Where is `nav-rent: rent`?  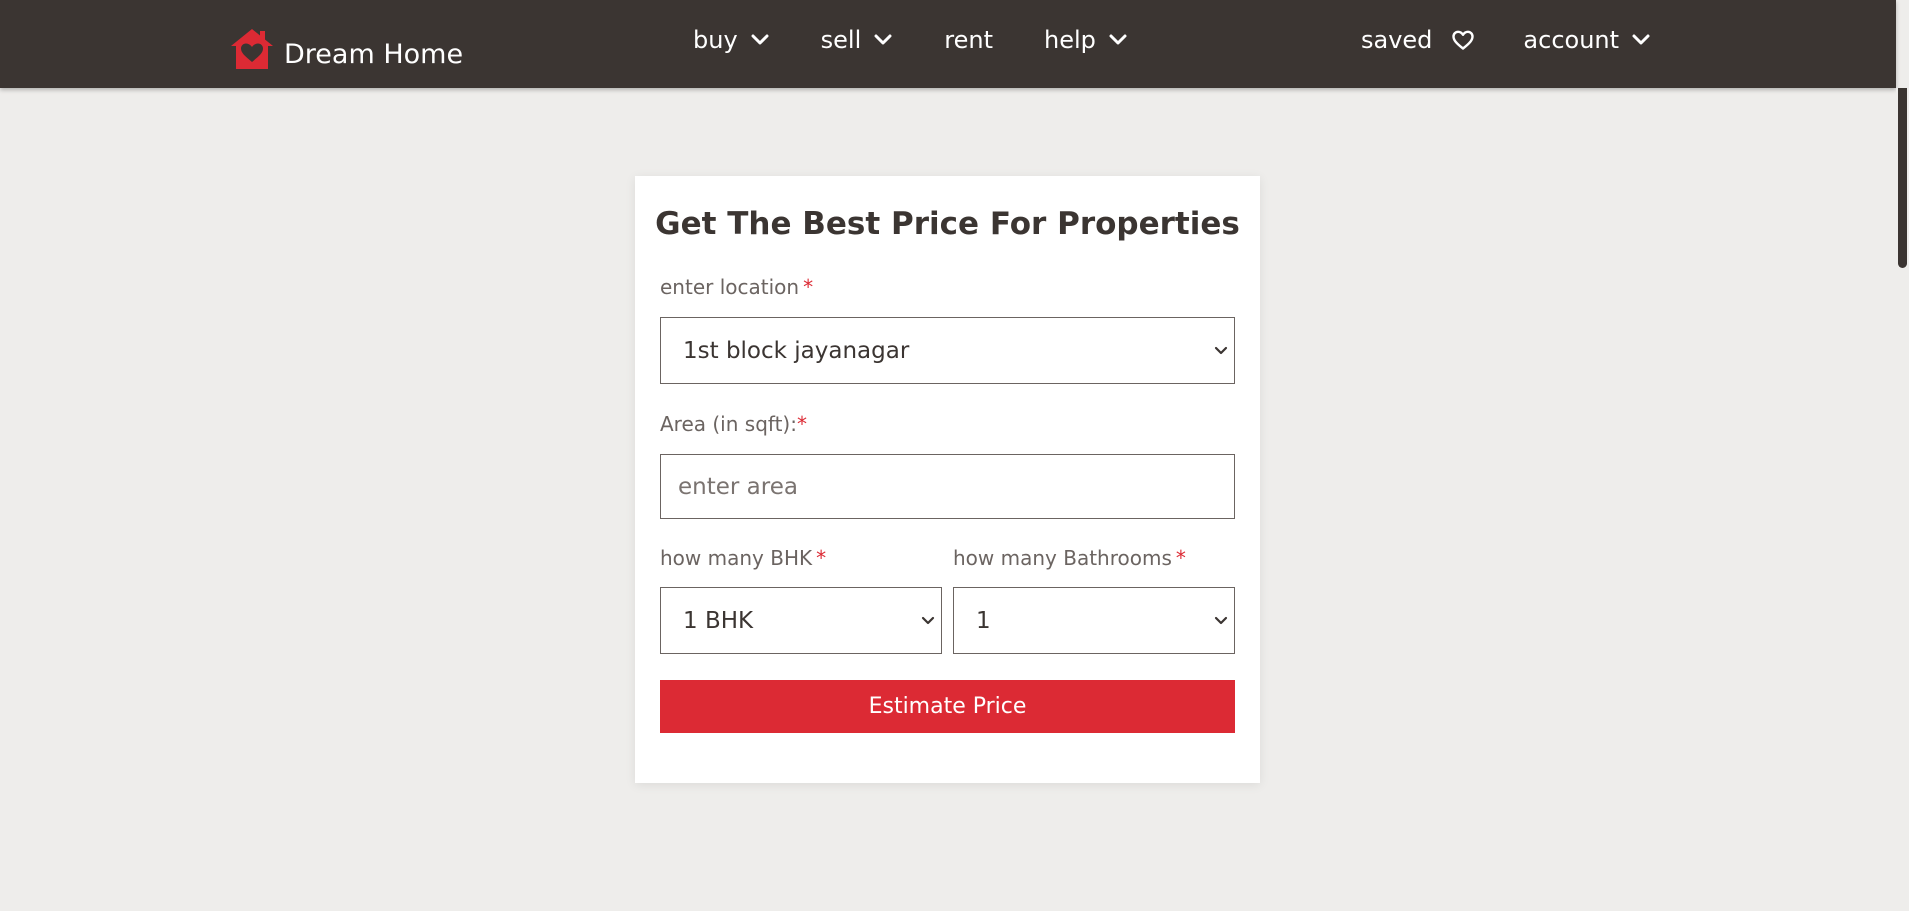 nav-rent: rent is located at coordinates (968, 40).